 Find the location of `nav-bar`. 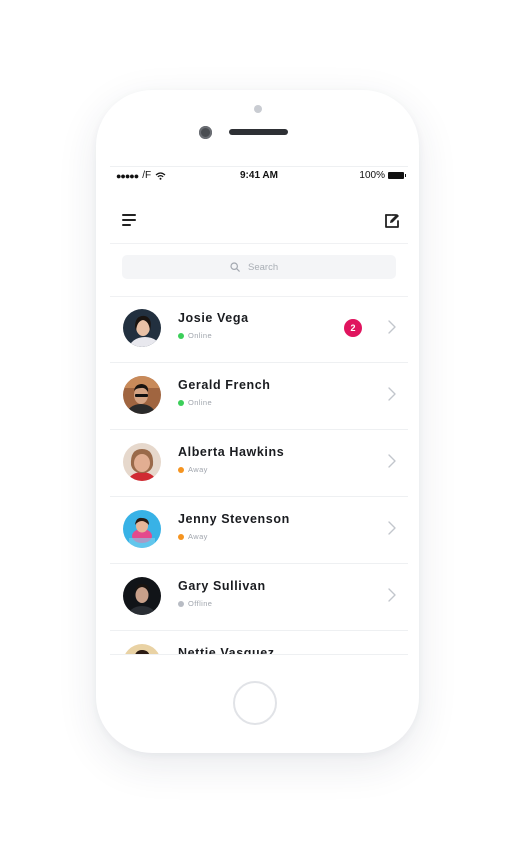

nav-bar is located at coordinates (259, 220).